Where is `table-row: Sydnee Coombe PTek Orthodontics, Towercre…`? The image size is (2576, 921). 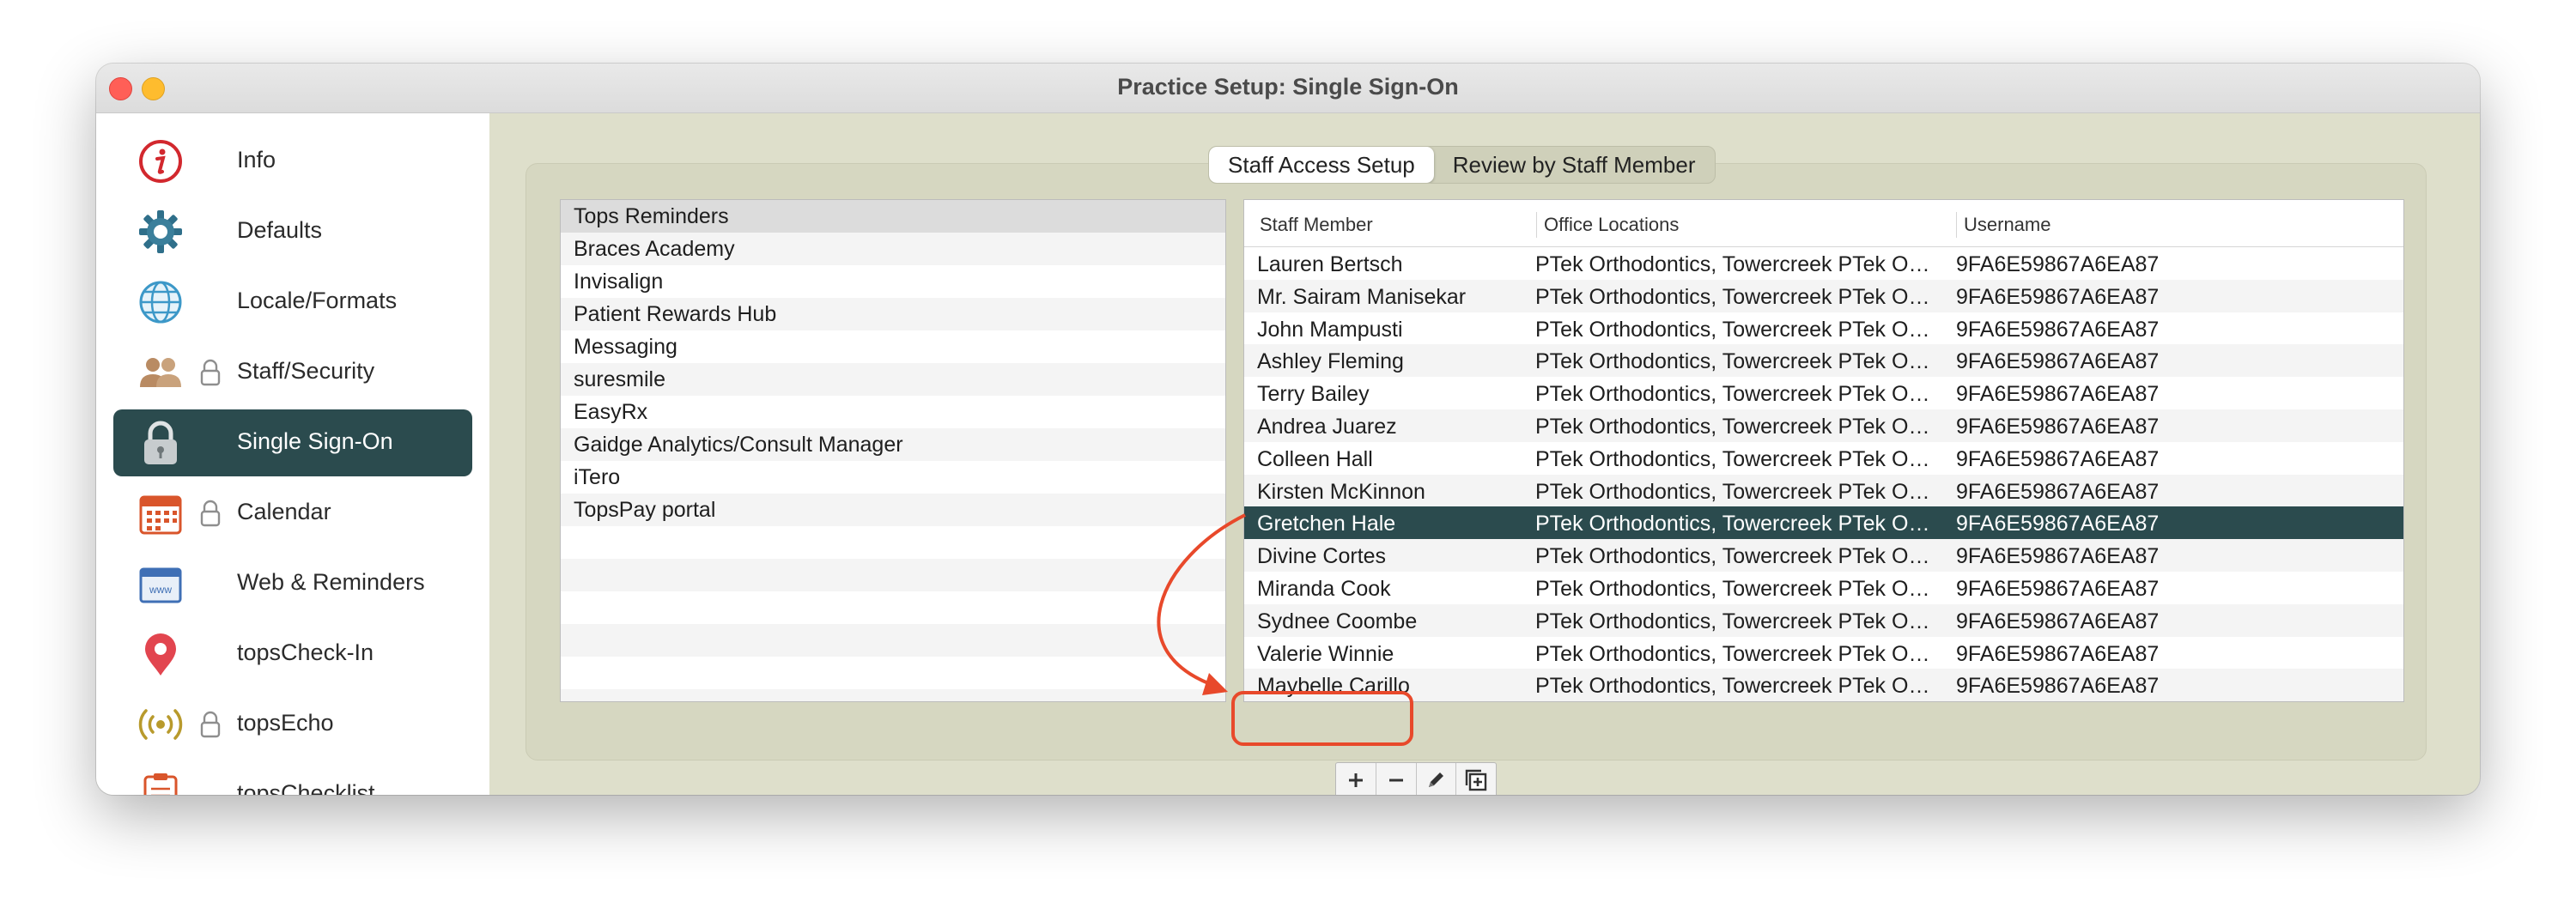 table-row: Sydnee Coombe PTek Orthodontics, Towercre… is located at coordinates (1823, 620).